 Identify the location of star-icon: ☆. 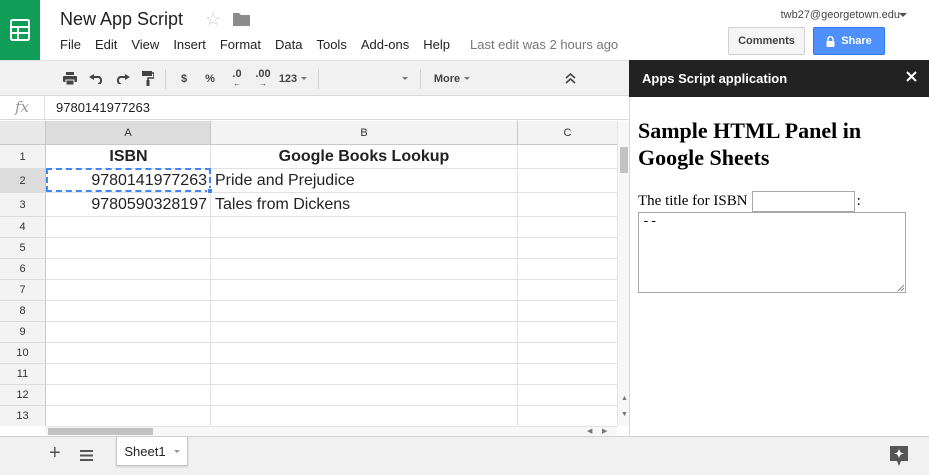
(213, 19).